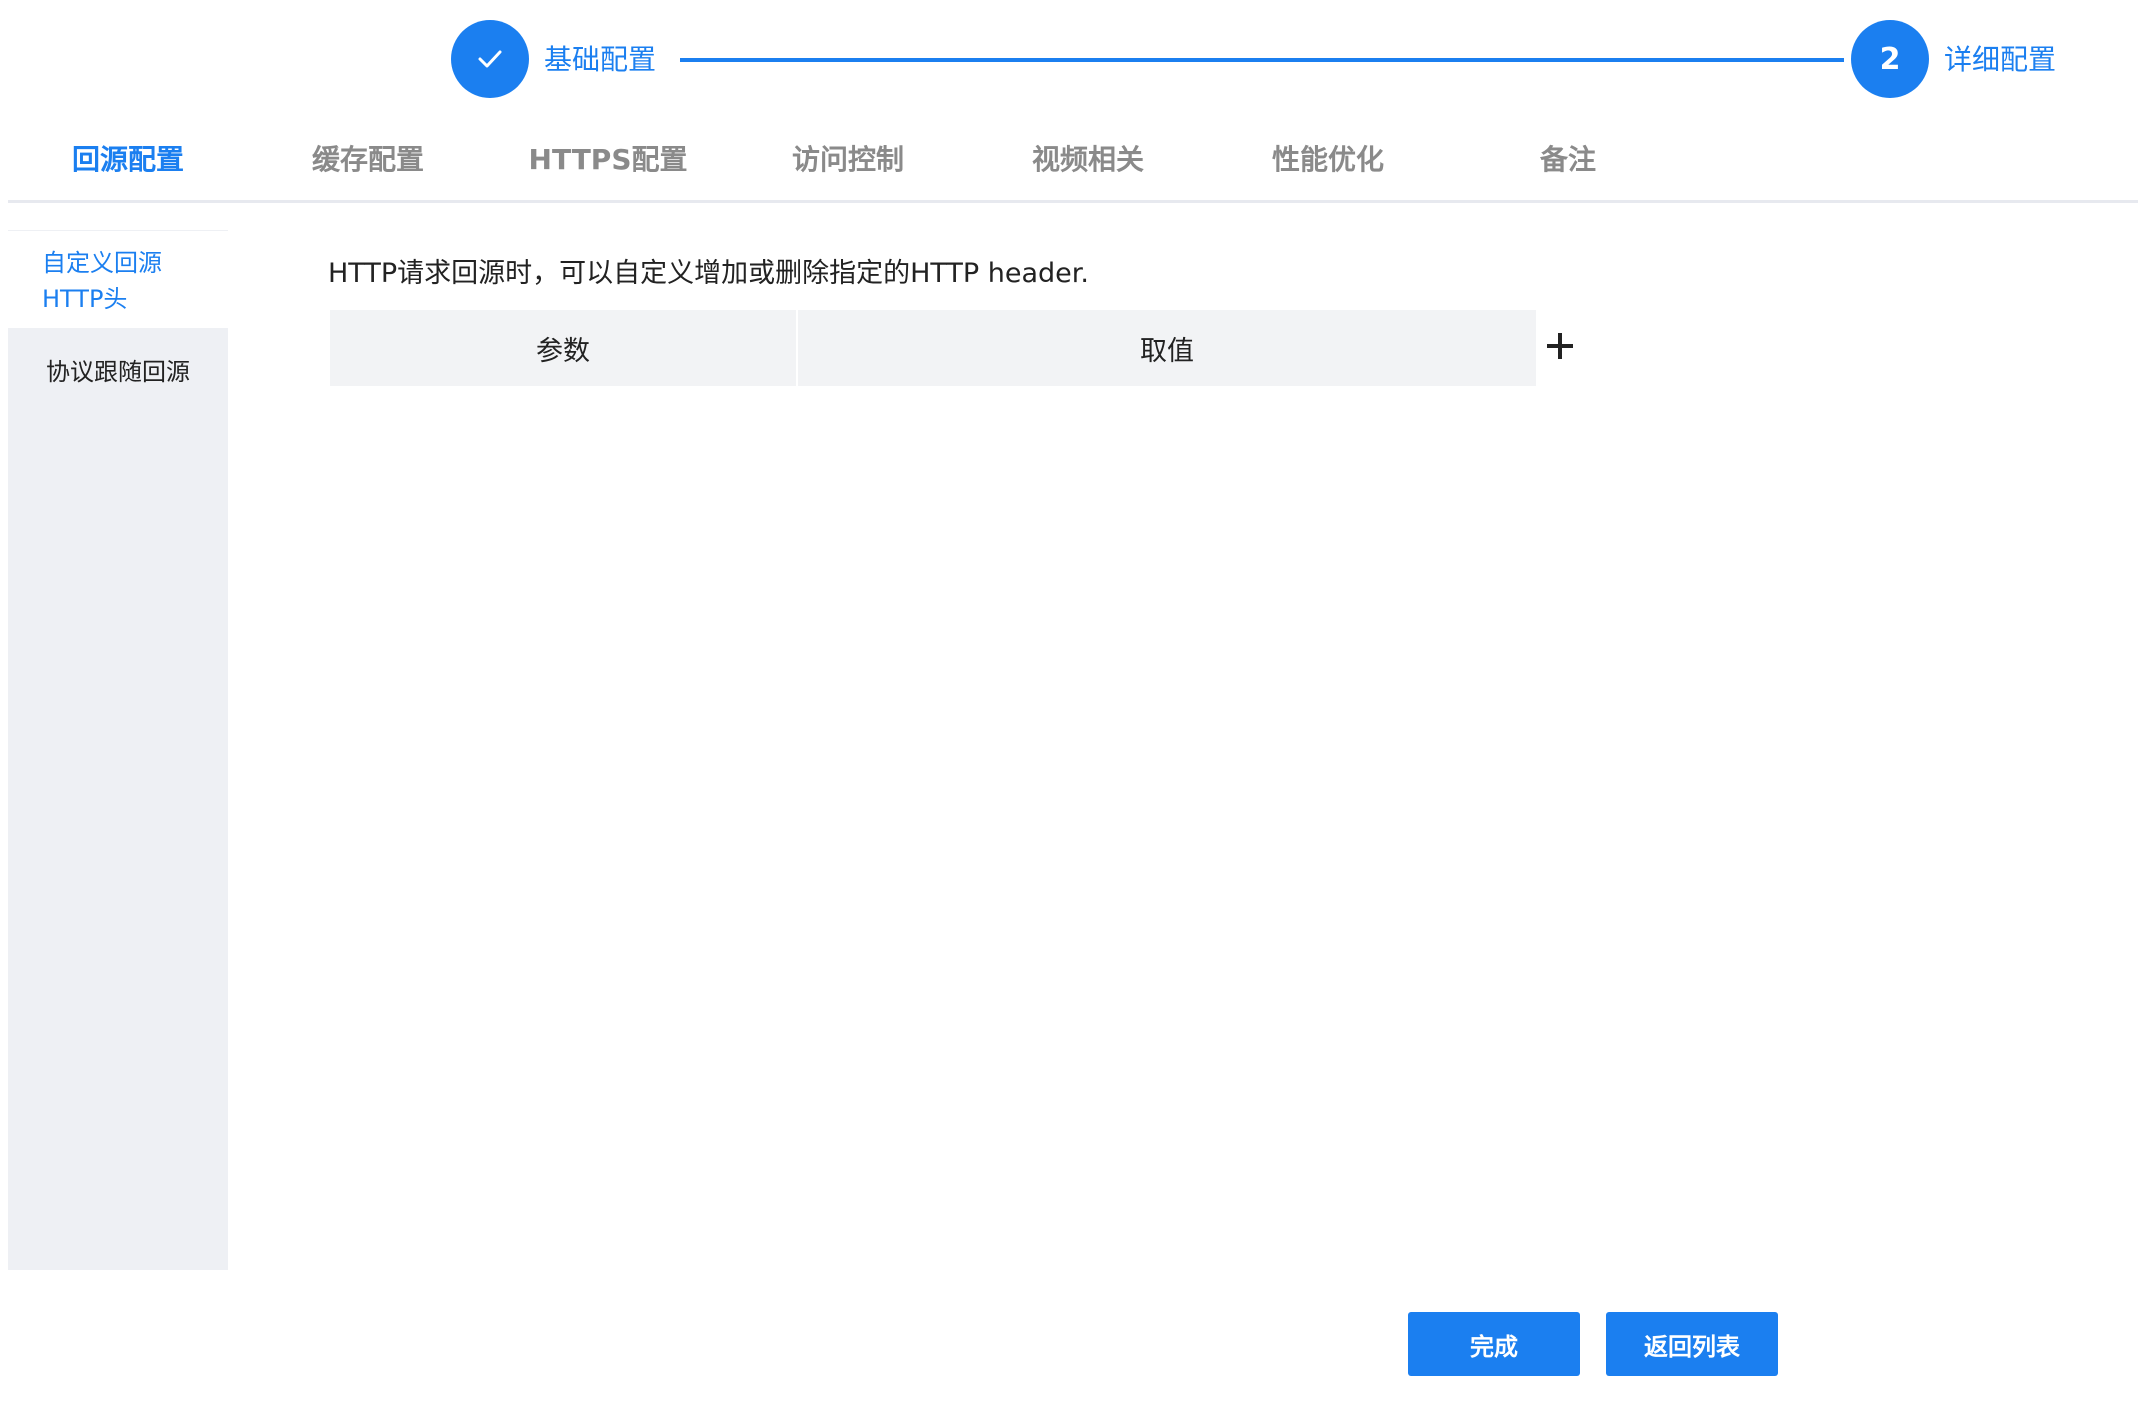 This screenshot has width=2138, height=1412. I want to click on tab-cache-config: 缓存配置, so click(368, 160).